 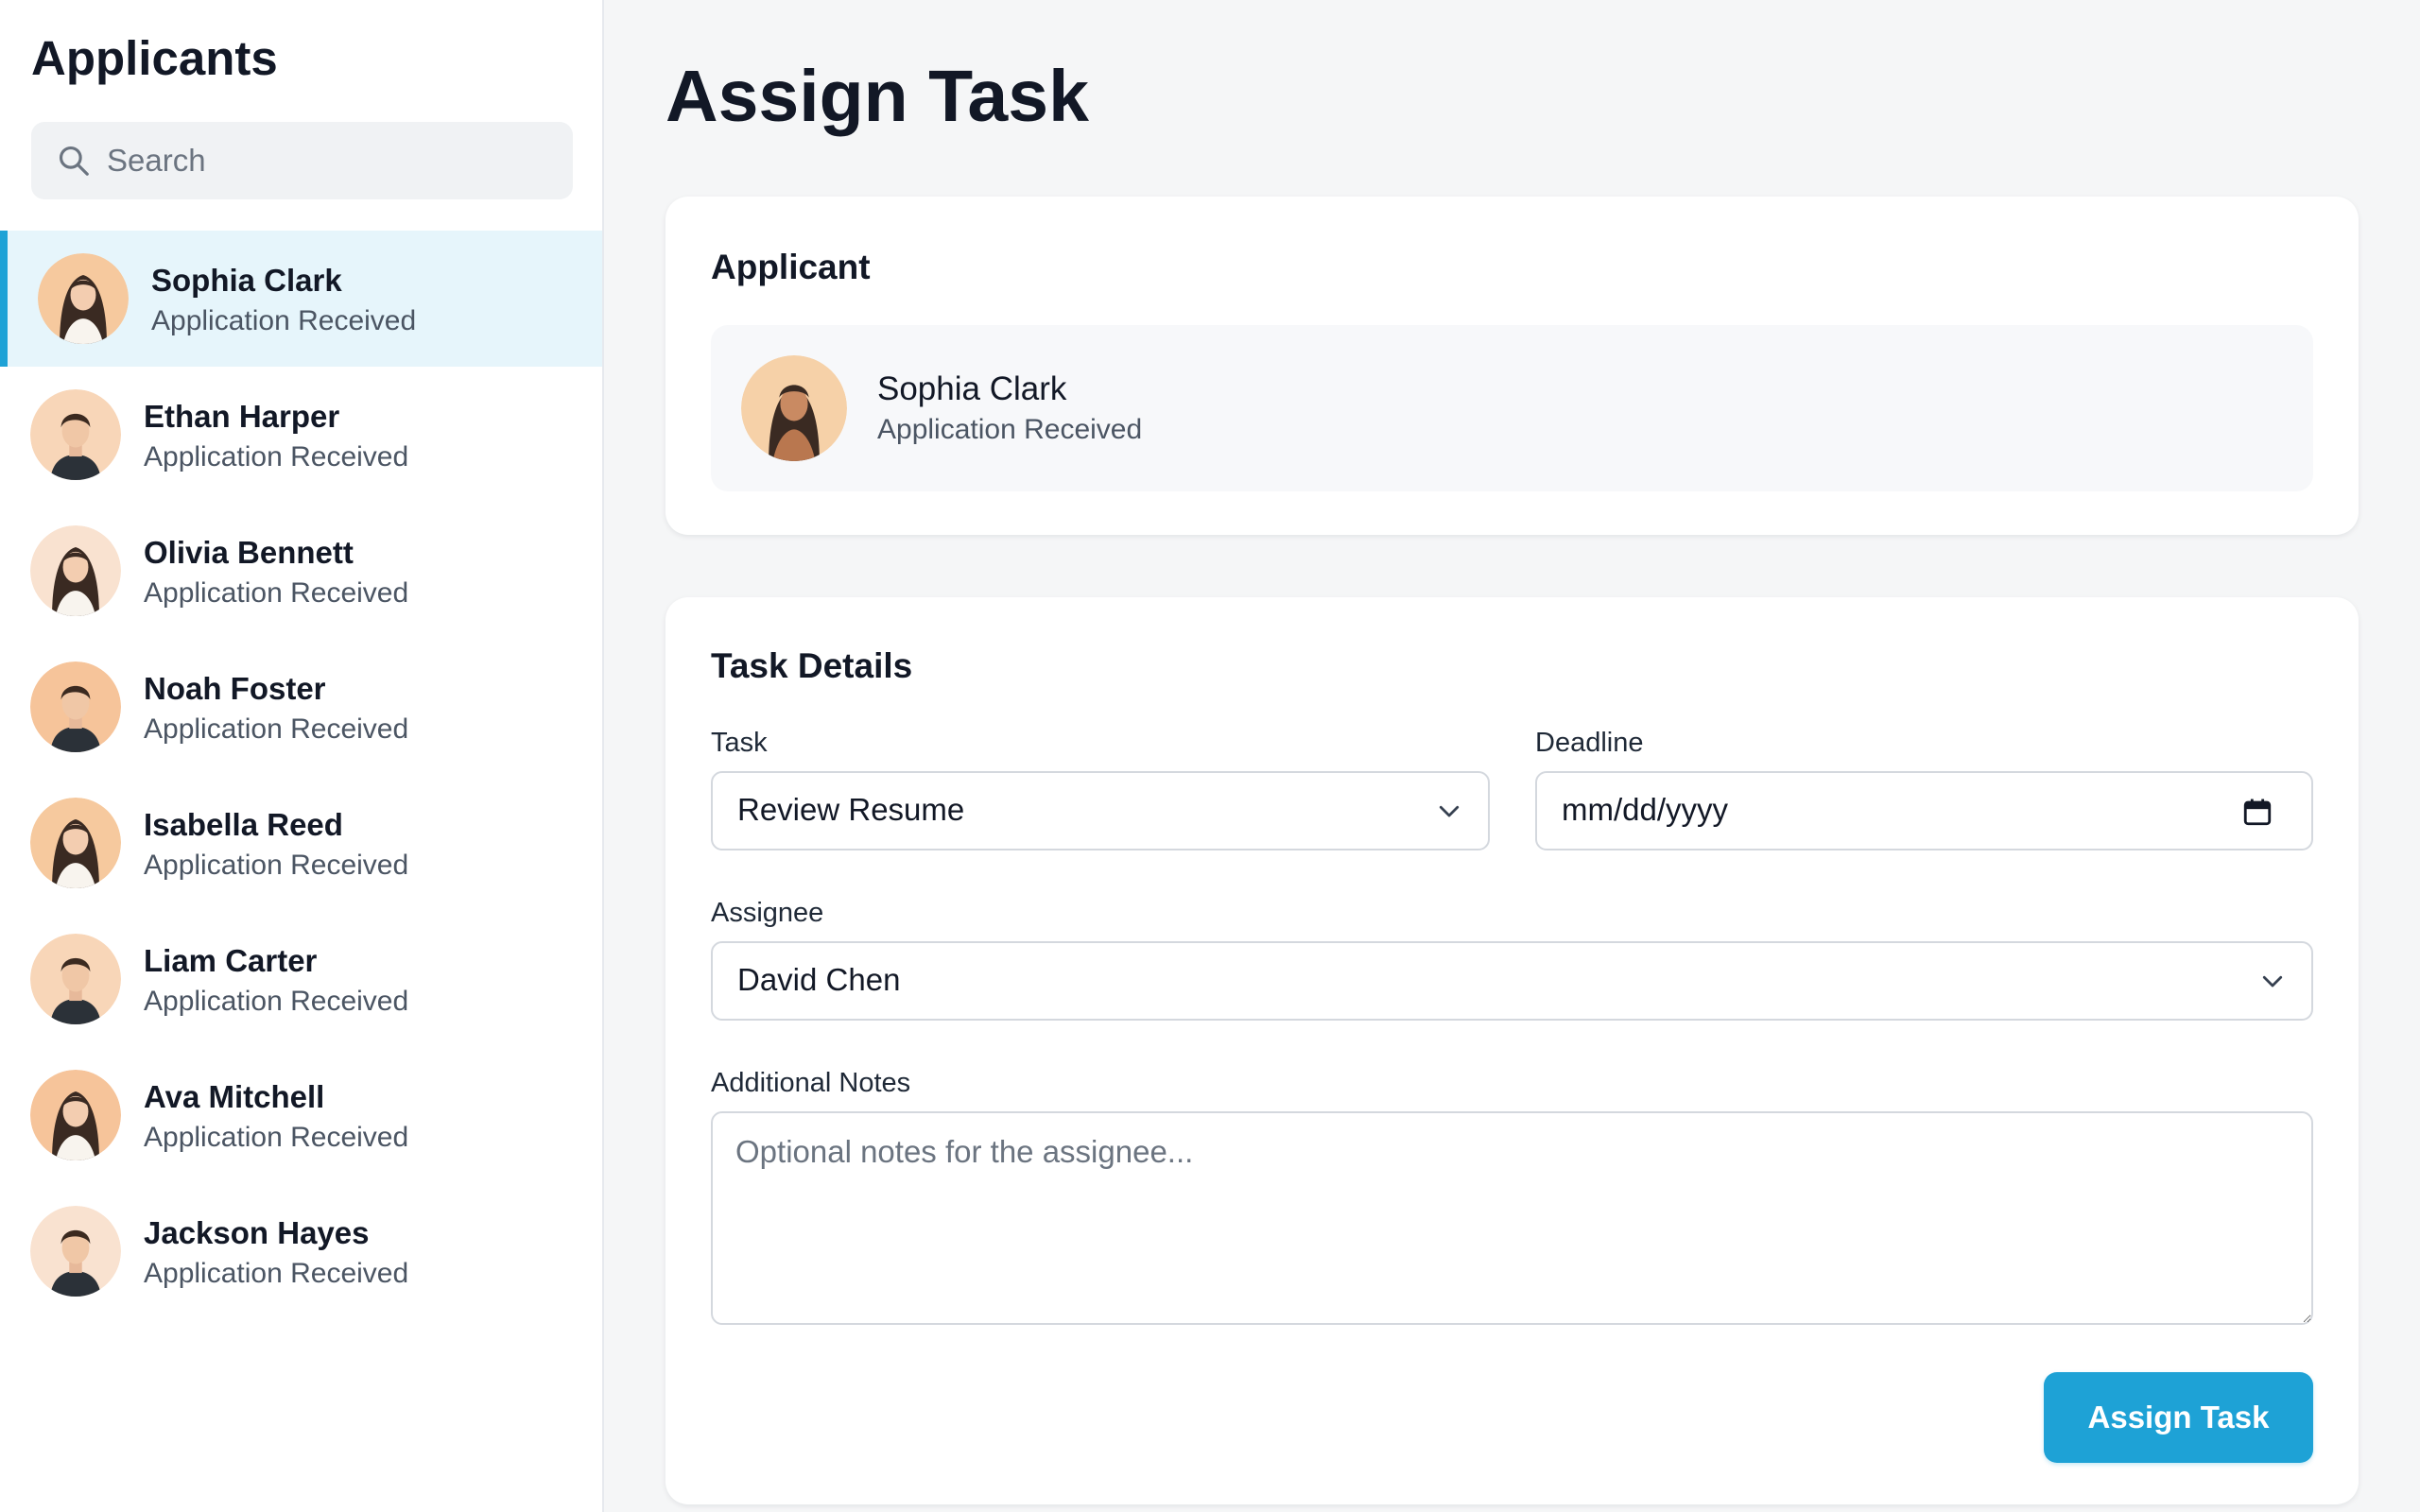 What do you see at coordinates (851, 809) in the screenshot?
I see `task-select-value: Review Resume` at bounding box center [851, 809].